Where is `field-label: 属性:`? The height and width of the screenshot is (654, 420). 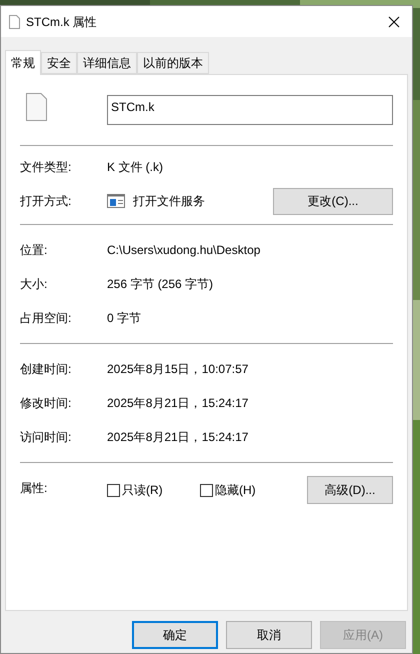 field-label: 属性: is located at coordinates (34, 488).